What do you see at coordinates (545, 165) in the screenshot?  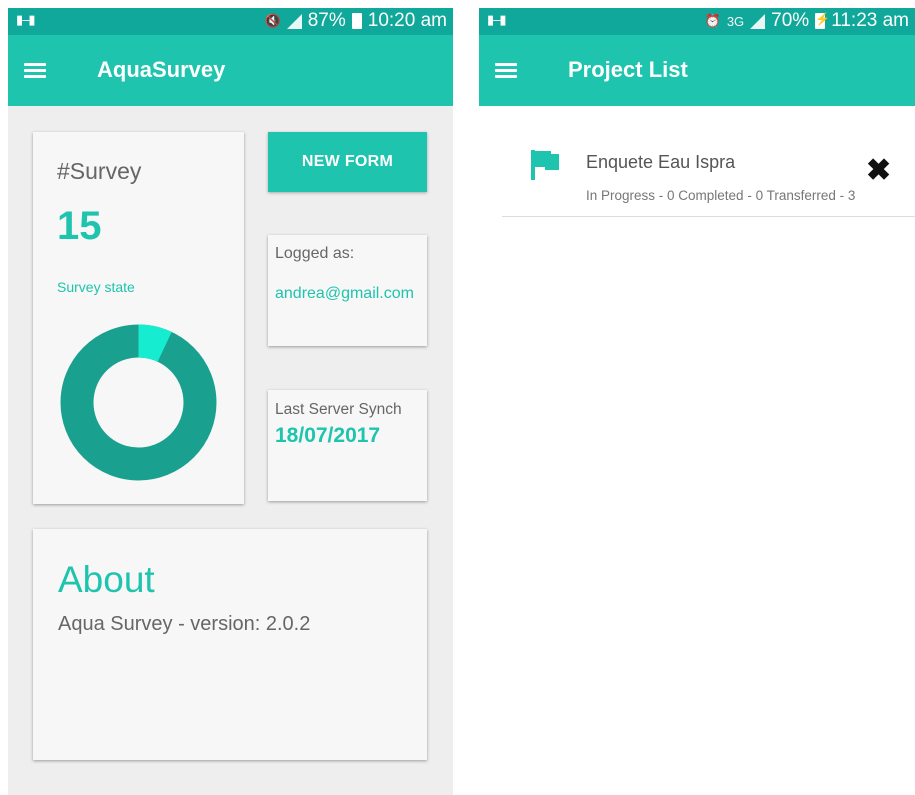 I see `flag-icon` at bounding box center [545, 165].